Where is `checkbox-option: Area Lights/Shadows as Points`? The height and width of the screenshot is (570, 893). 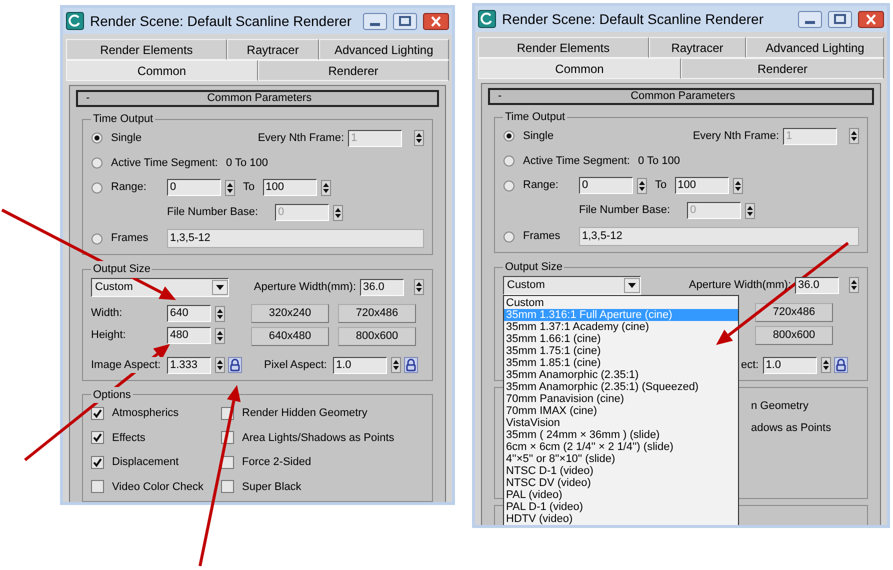 checkbox-option: Area Lights/Shadows as Points is located at coordinates (322, 438).